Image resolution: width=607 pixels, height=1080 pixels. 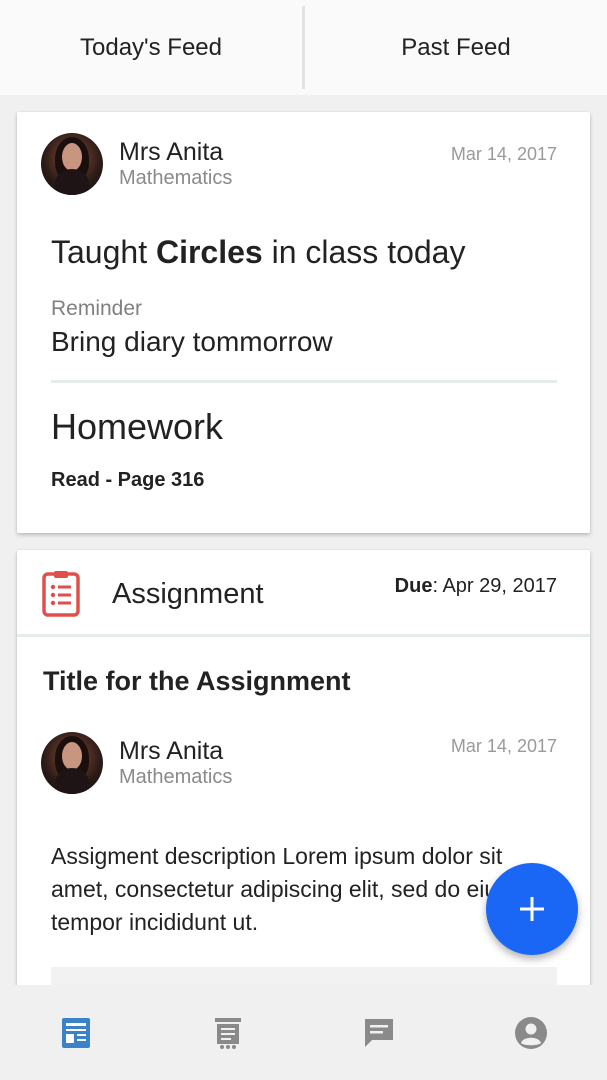 I want to click on message-icon, so click(x=379, y=1032).